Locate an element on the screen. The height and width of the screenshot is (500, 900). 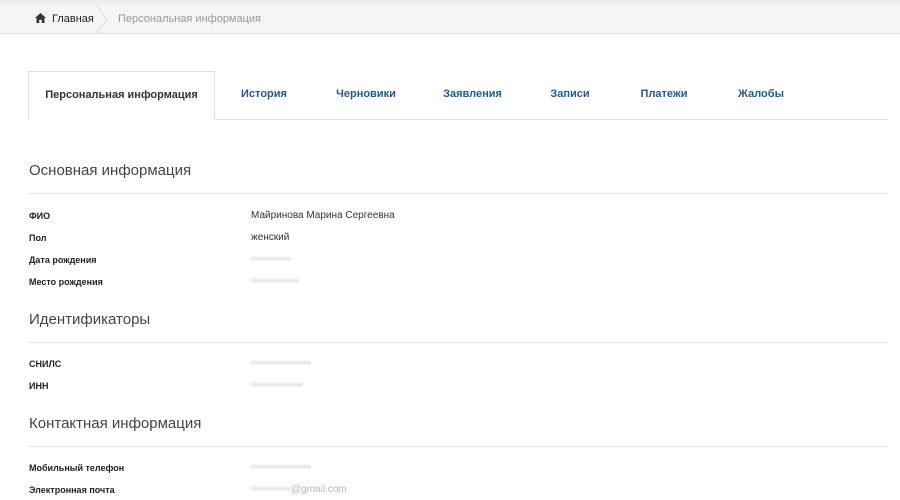
field-value-email: ••••••••••@gmail.com is located at coordinates (299, 489).